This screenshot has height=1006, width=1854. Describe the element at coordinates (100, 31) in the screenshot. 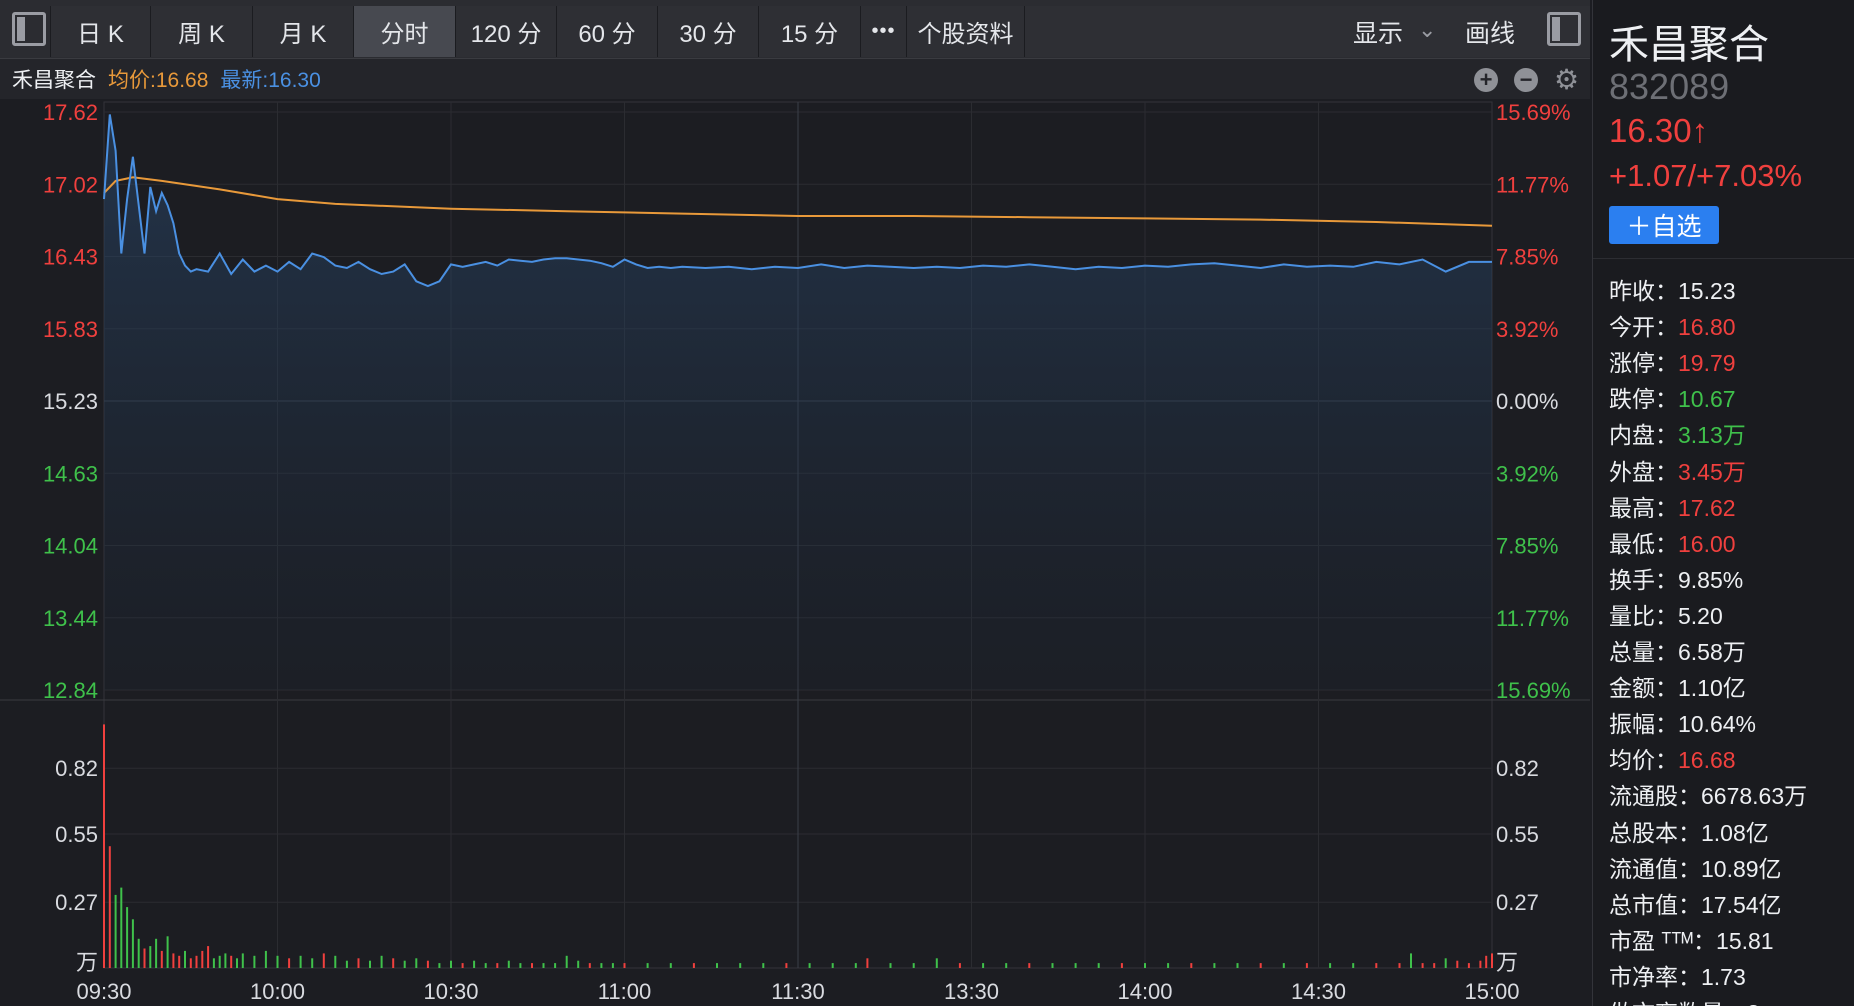

I see `tab-period-0: 日 K` at that location.